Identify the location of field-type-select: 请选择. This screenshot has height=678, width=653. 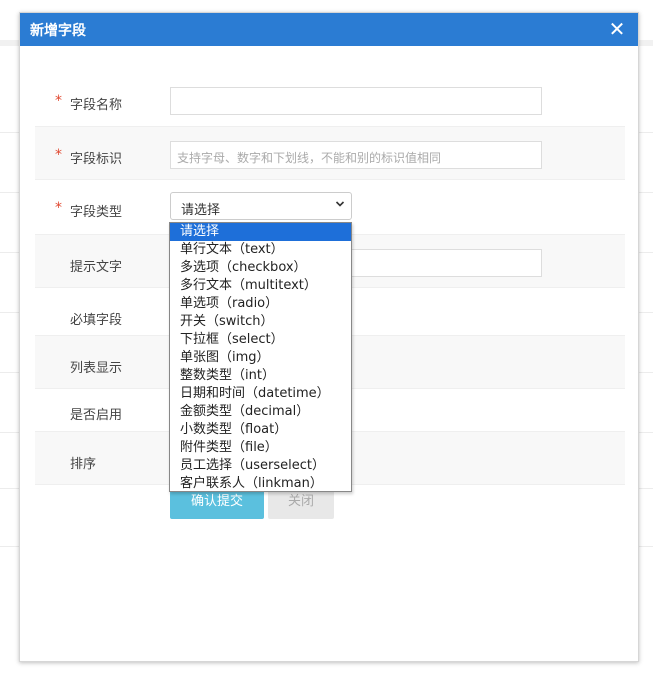
(261, 206).